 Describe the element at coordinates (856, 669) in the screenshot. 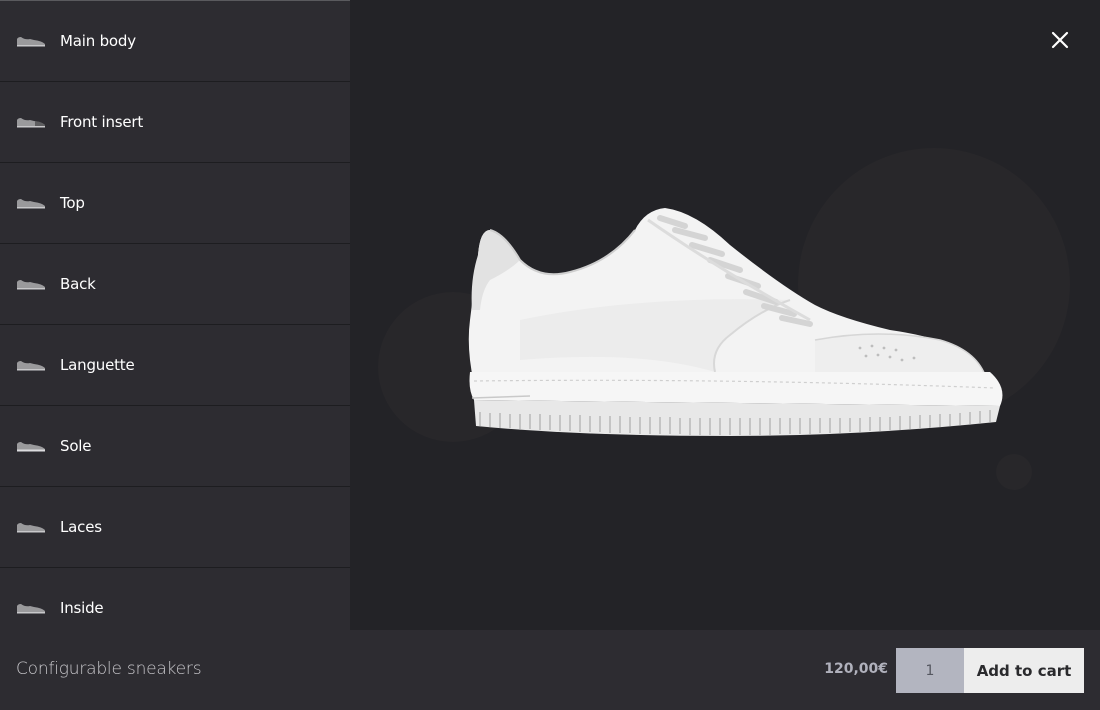

I see `price-label: 120,00€` at that location.